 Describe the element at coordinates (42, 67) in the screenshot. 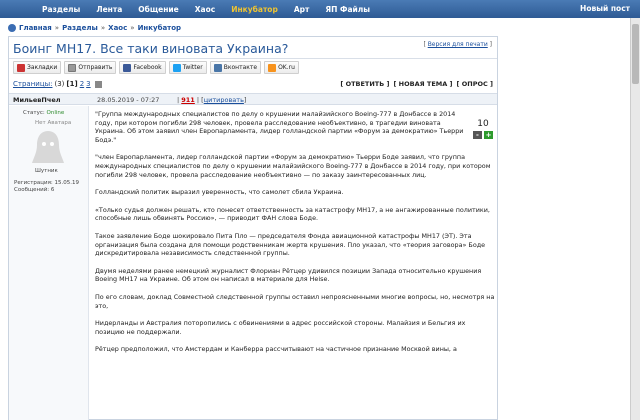

I see `bookmark-label: Закладки` at that location.